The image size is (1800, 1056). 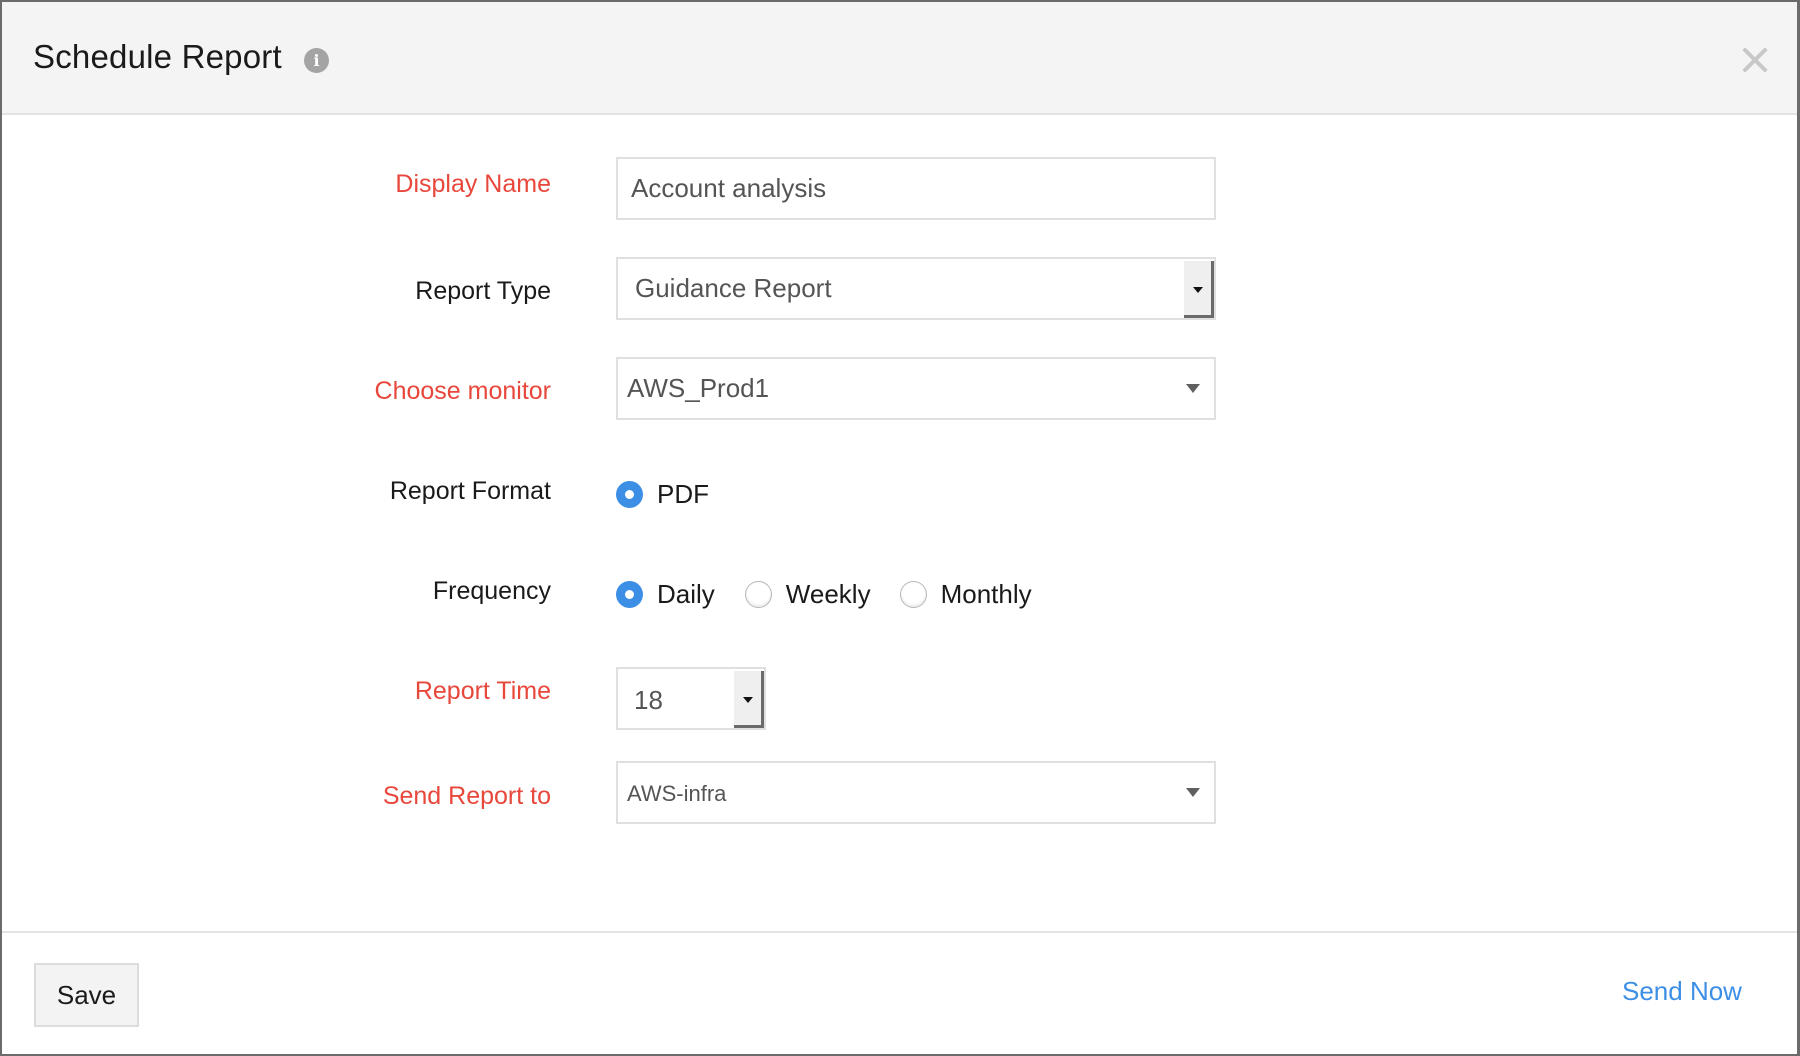 What do you see at coordinates (916, 188) in the screenshot?
I see `display-name-input: Account analysis` at bounding box center [916, 188].